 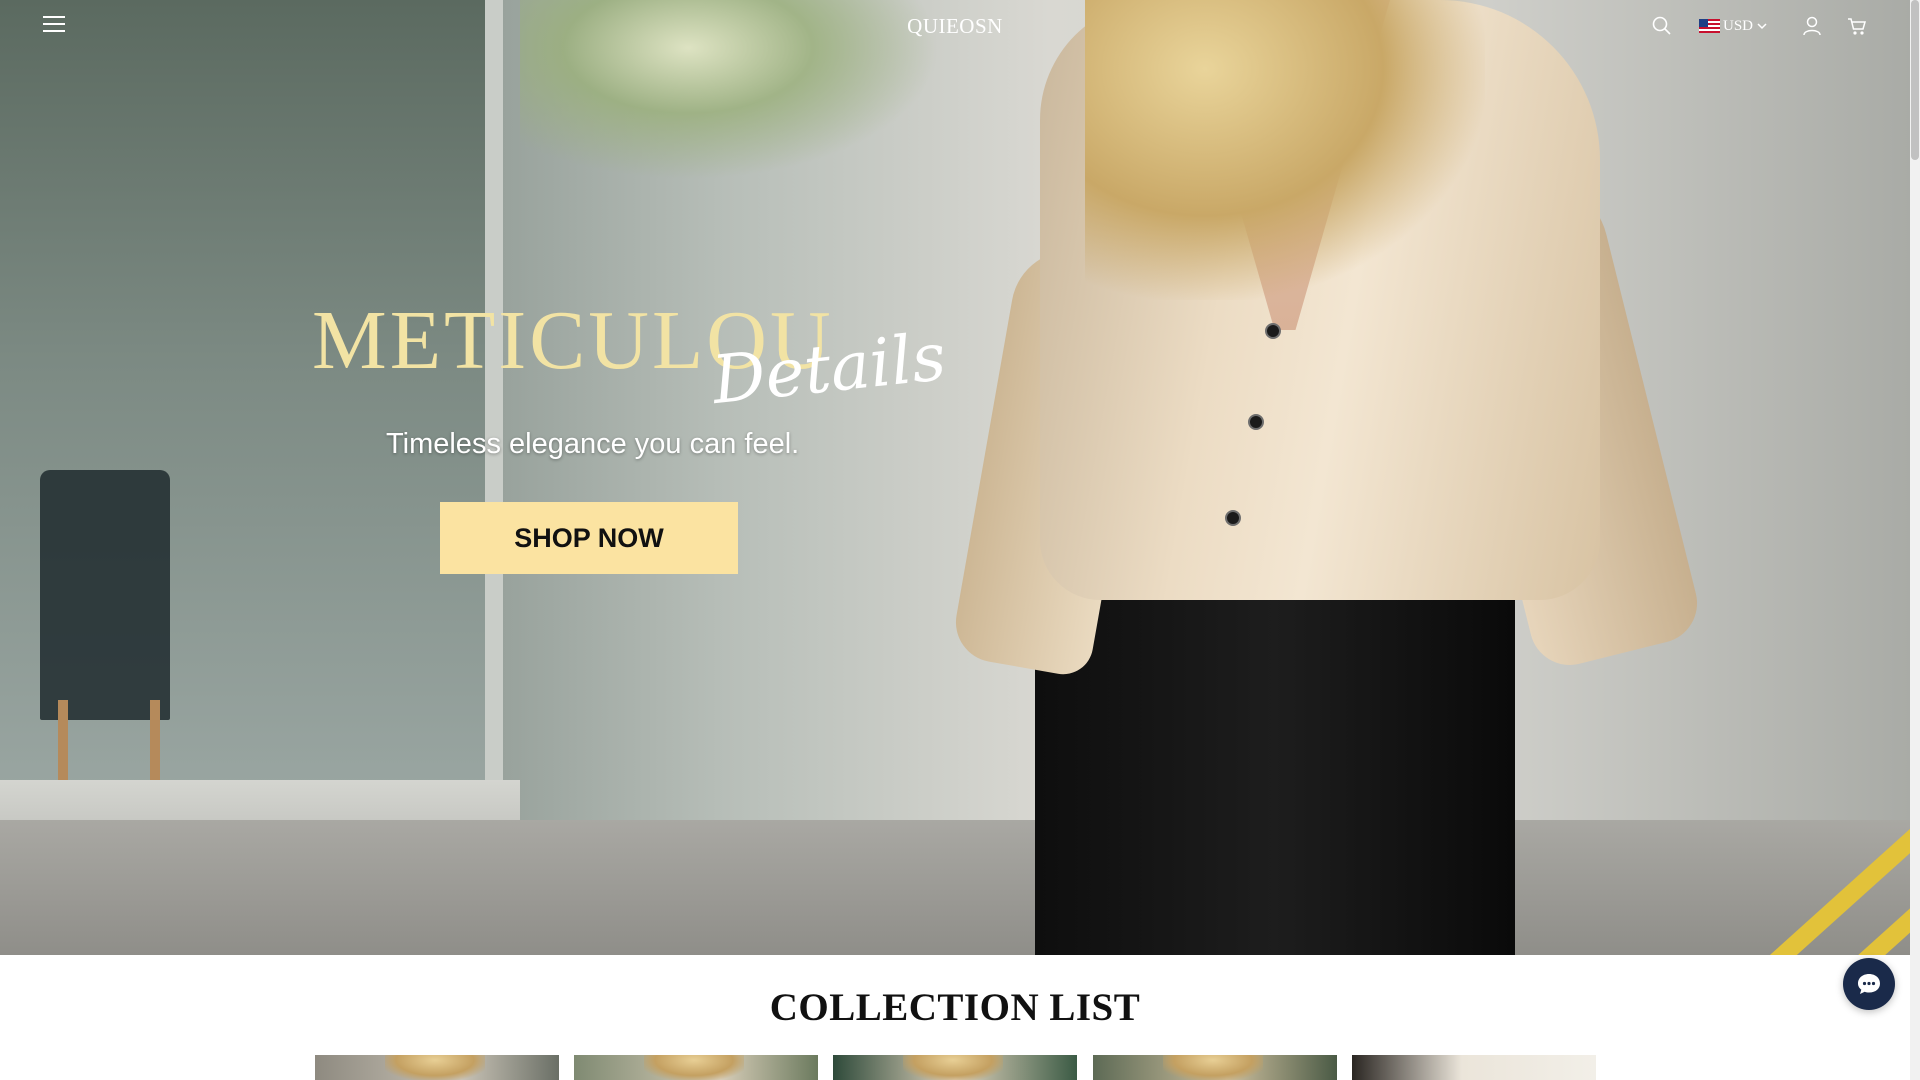 I want to click on chat-bubble-icon, so click(x=1869, y=984).